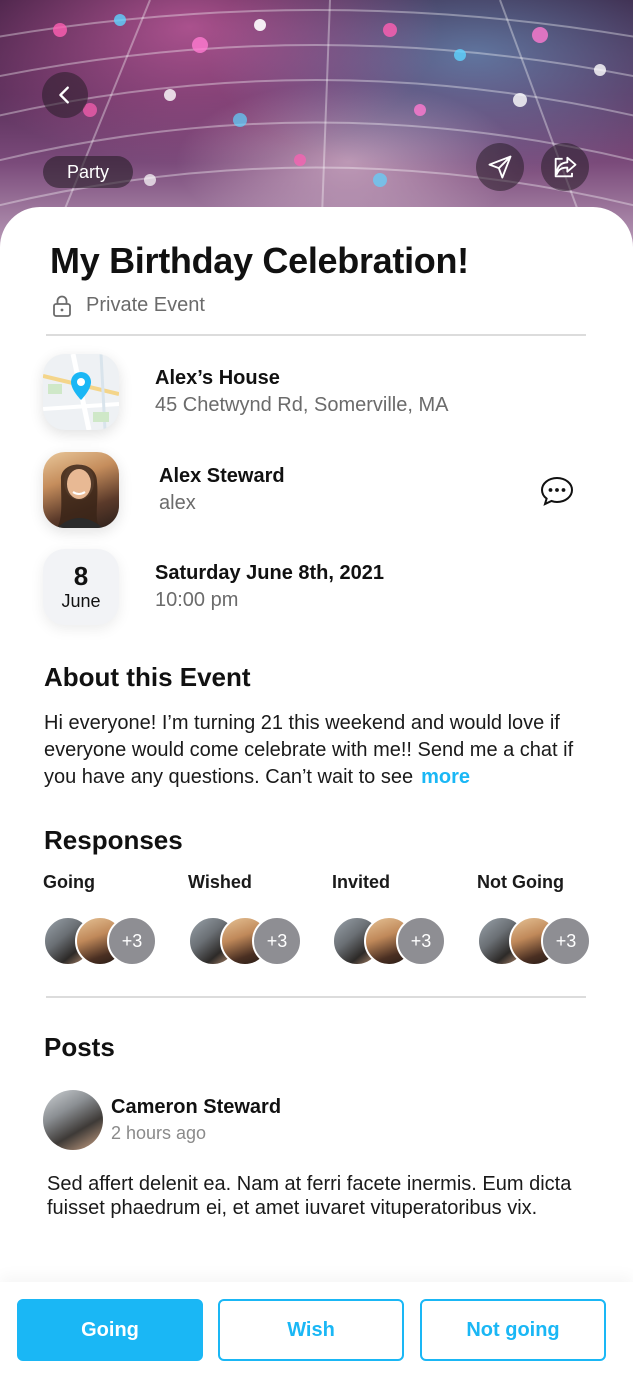 The image size is (633, 1377). Describe the element at coordinates (222, 476) in the screenshot. I see `host-name: Alex Steward` at that location.